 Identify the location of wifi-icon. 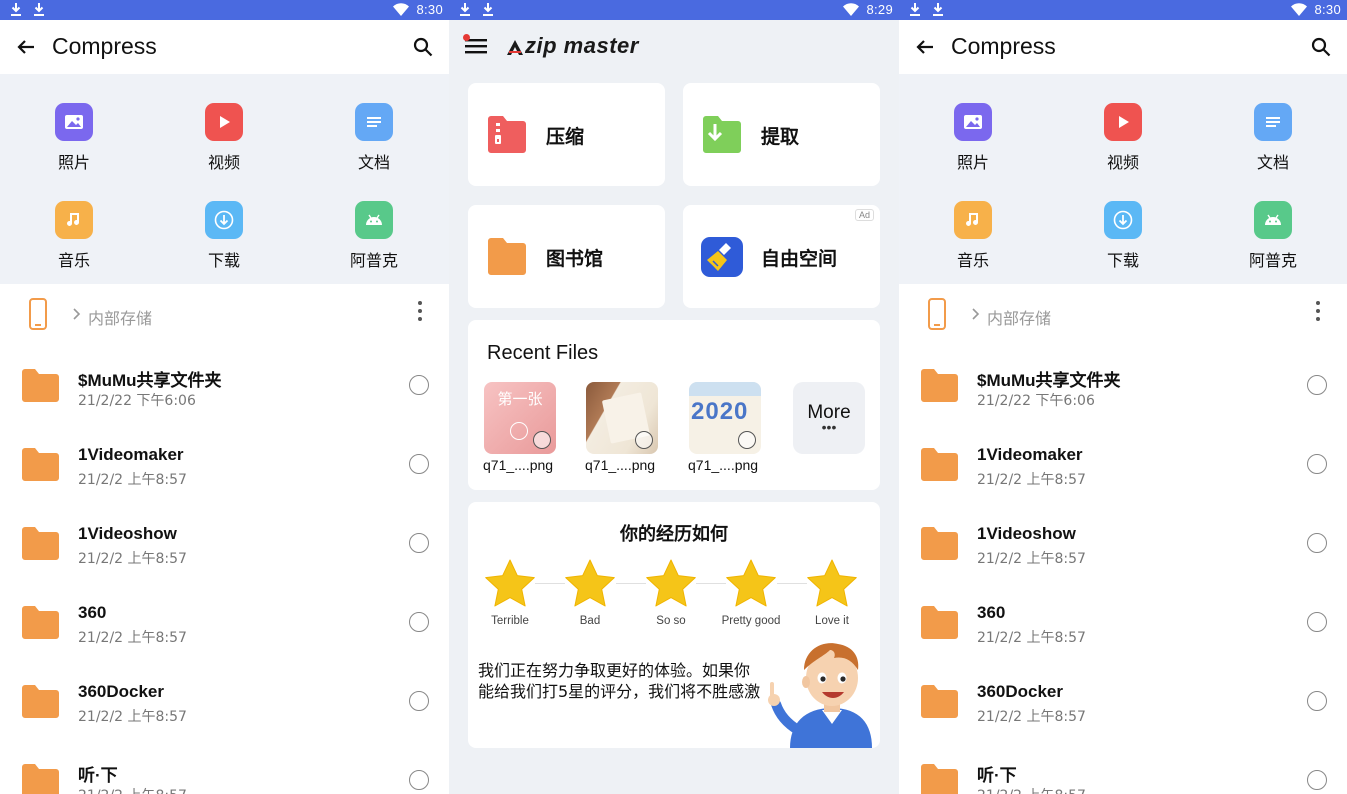
(1299, 9).